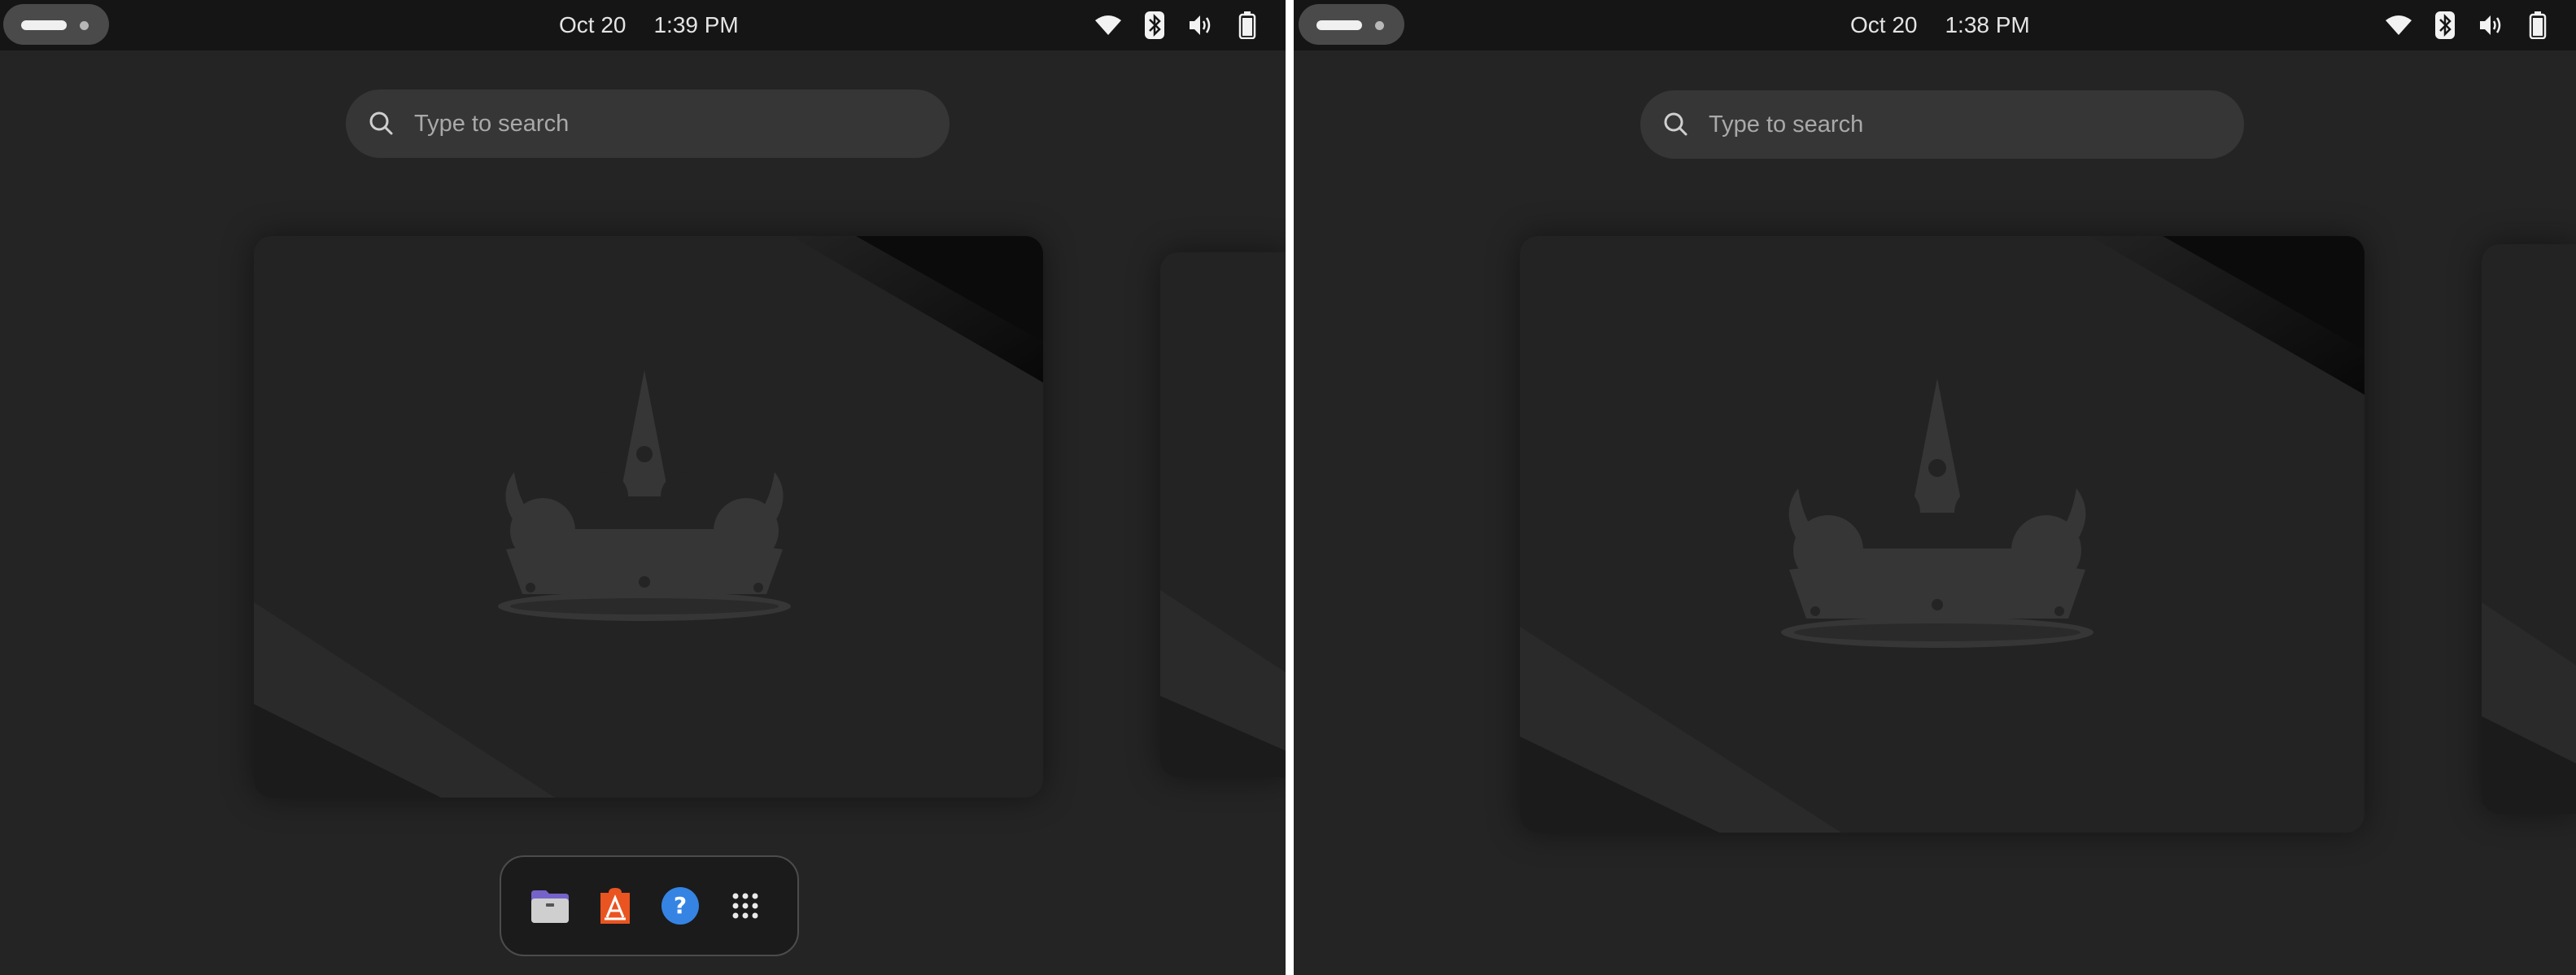 Image resolution: width=2576 pixels, height=975 pixels. I want to click on show-apps-button, so click(745, 905).